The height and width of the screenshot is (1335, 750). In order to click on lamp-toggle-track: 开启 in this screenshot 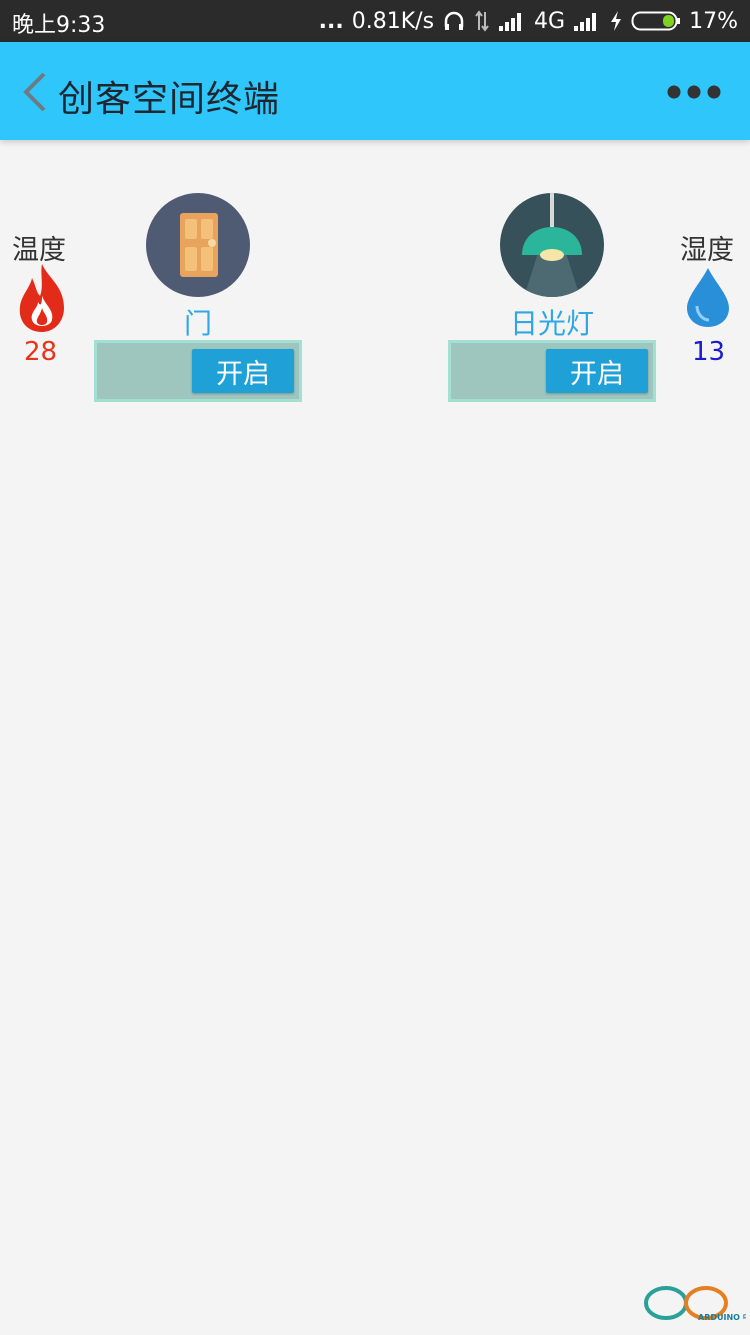, I will do `click(552, 371)`.